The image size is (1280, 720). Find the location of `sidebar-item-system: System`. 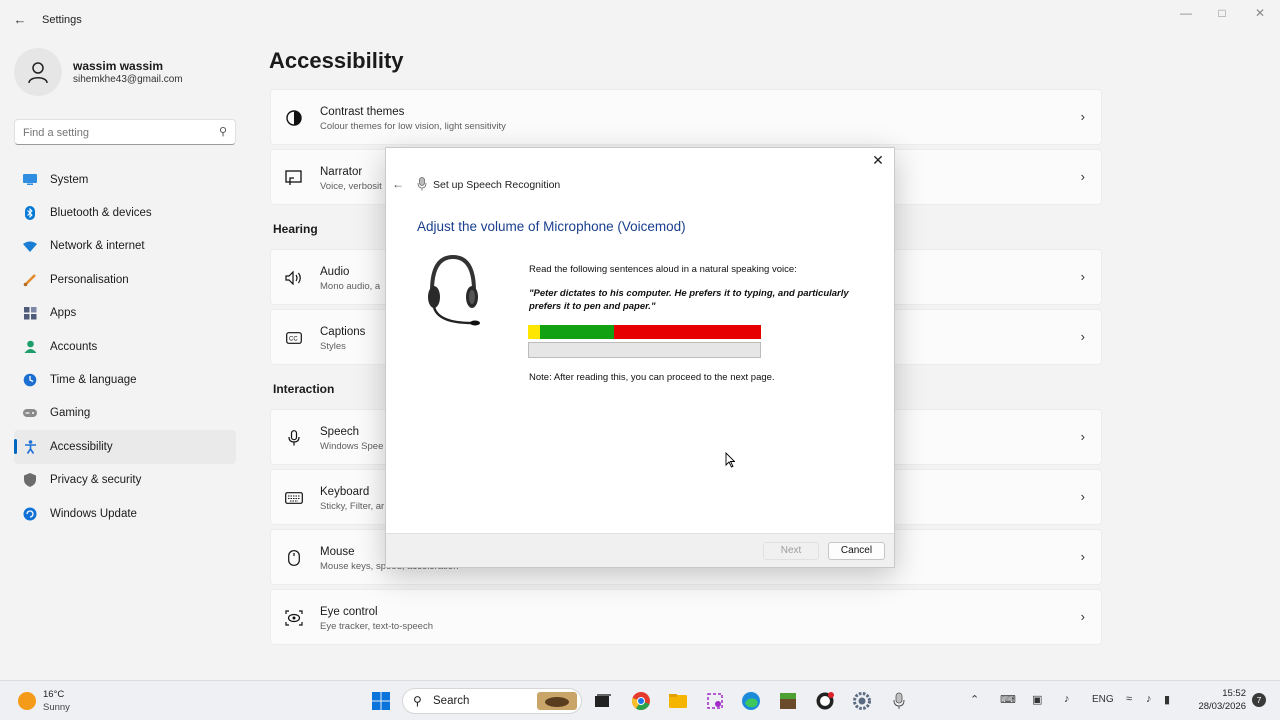

sidebar-item-system: System is located at coordinates (125, 179).